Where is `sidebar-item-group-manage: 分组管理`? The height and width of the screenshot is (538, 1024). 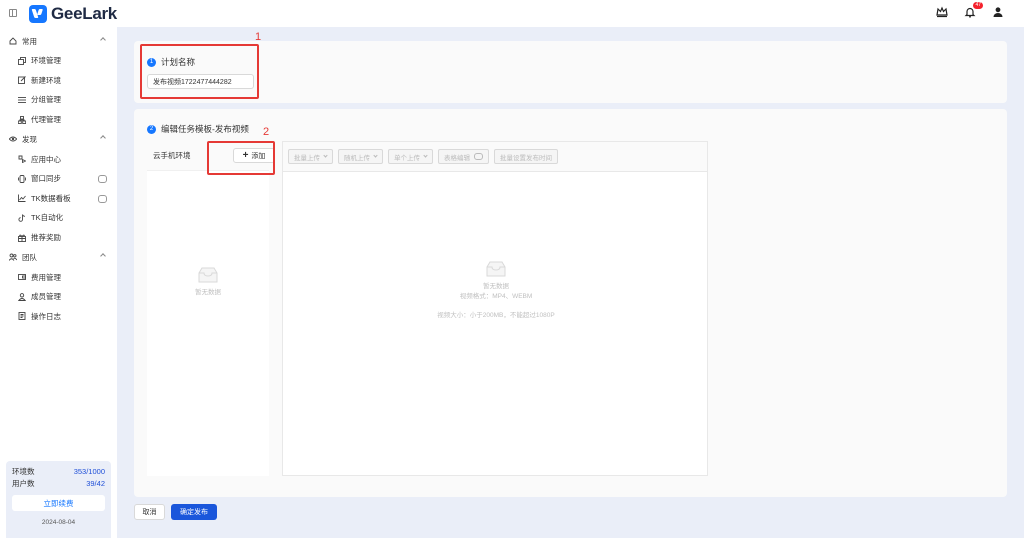
sidebar-item-group-manage: 分组管理 is located at coordinates (58, 100).